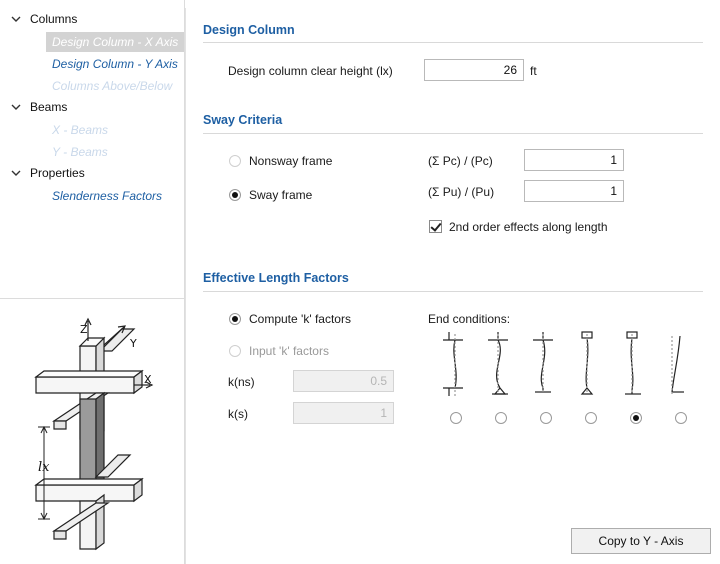 This screenshot has height=564, width=720. Describe the element at coordinates (563, 363) in the screenshot. I see `end-conditions-icons` at that location.